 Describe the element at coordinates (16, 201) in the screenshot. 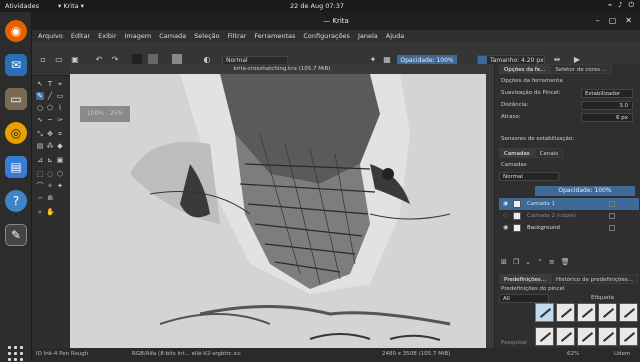

I see `help-icon: ?` at that location.